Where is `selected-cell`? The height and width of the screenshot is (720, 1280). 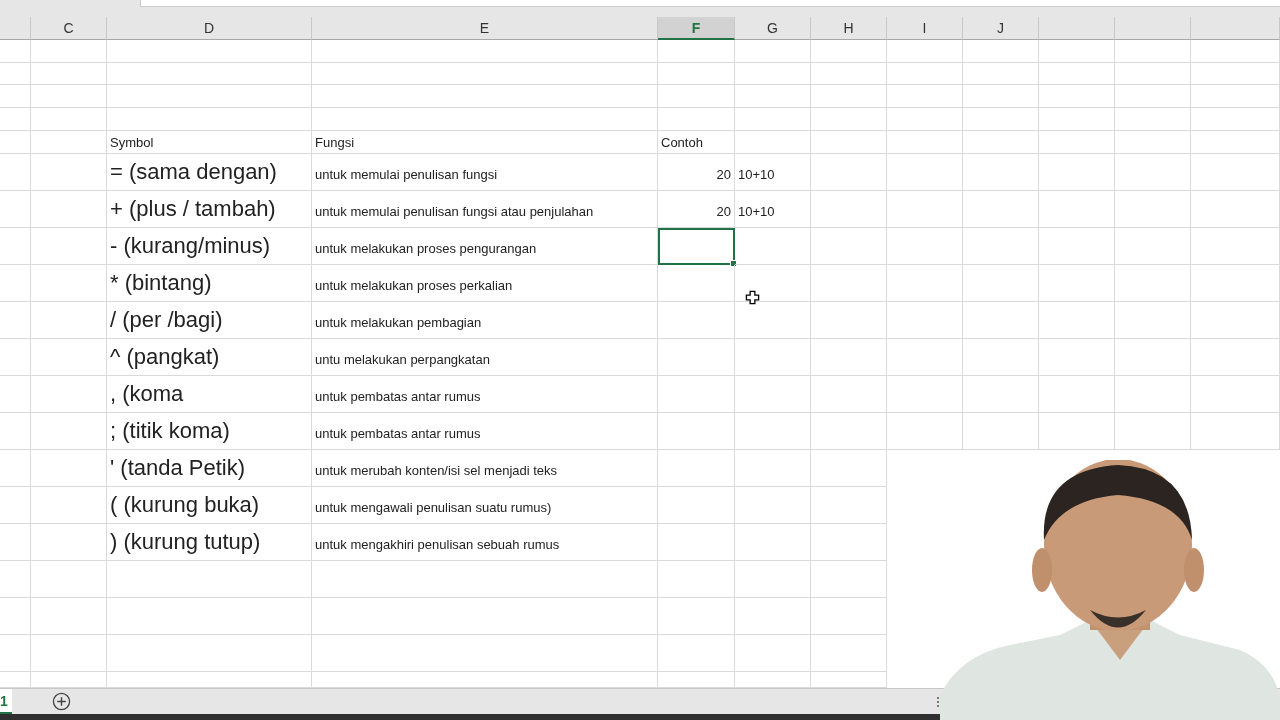 selected-cell is located at coordinates (696, 246).